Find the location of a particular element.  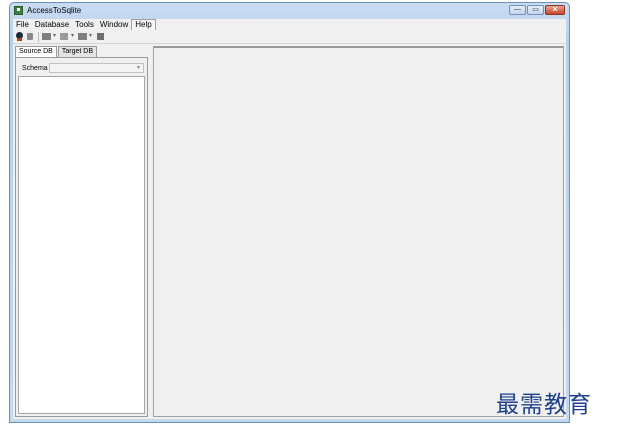

toolbar-separator is located at coordinates (38, 36).